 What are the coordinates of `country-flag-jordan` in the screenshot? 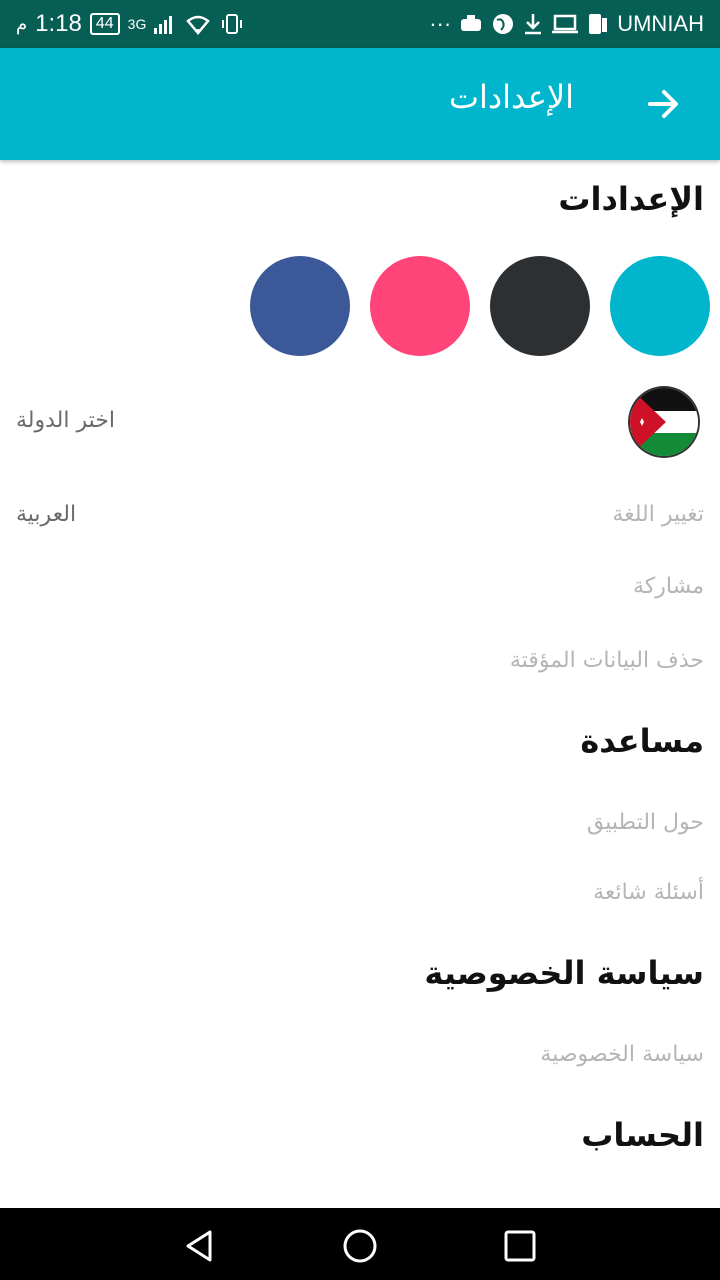 It's located at (664, 422).